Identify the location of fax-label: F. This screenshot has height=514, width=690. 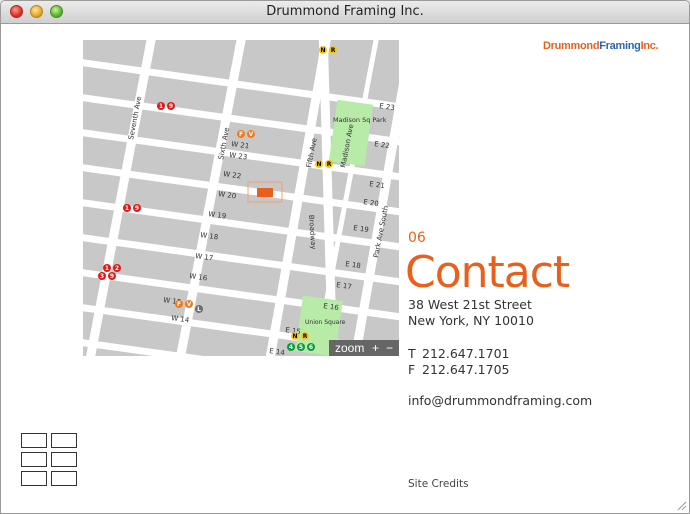
(412, 369).